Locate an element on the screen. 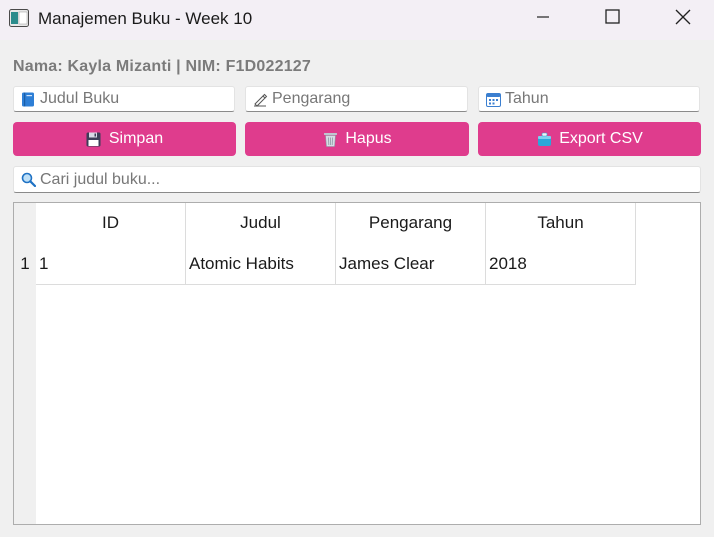  search-field is located at coordinates (357, 179).